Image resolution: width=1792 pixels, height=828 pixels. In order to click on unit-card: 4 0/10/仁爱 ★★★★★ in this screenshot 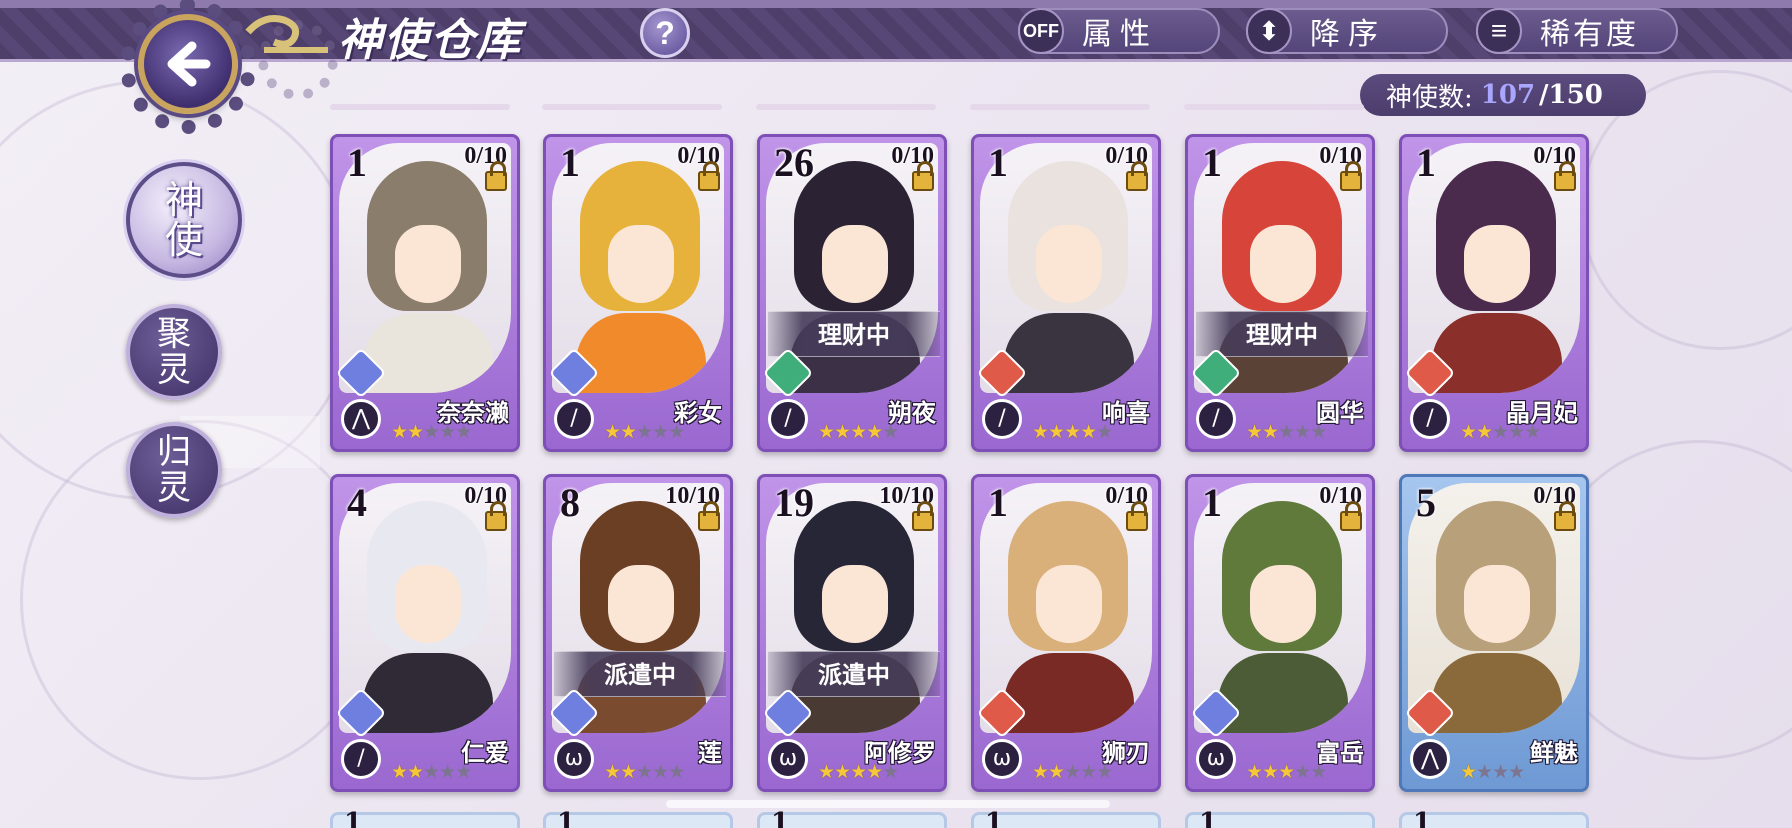, I will do `click(425, 633)`.